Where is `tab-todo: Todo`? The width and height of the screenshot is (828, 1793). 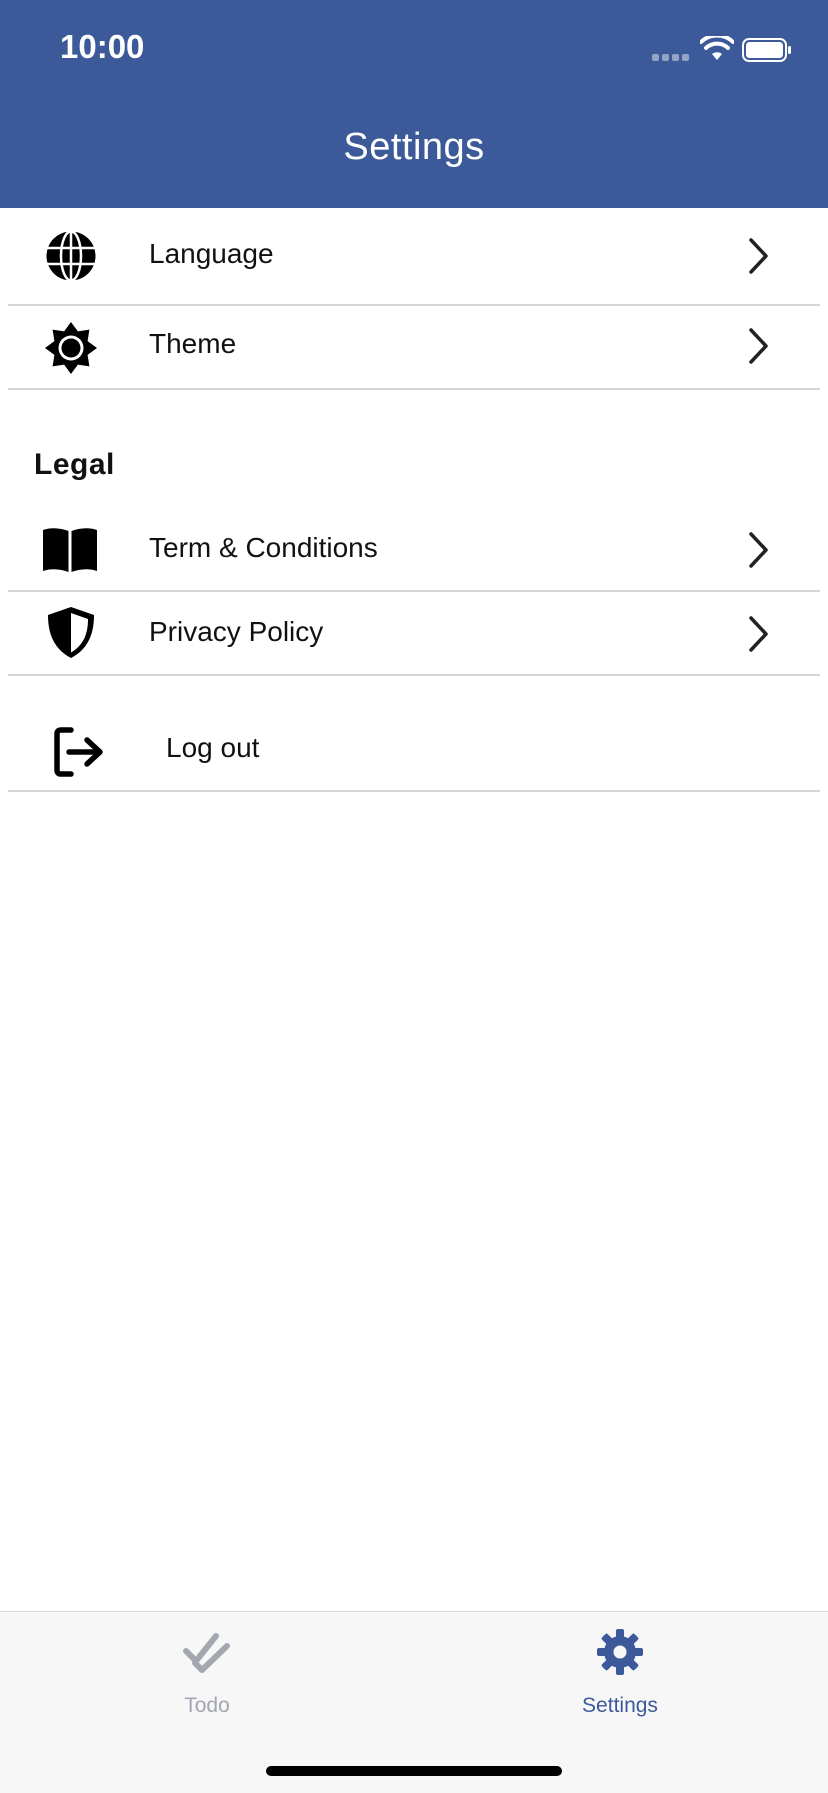
tab-todo: Todo is located at coordinates (207, 1672).